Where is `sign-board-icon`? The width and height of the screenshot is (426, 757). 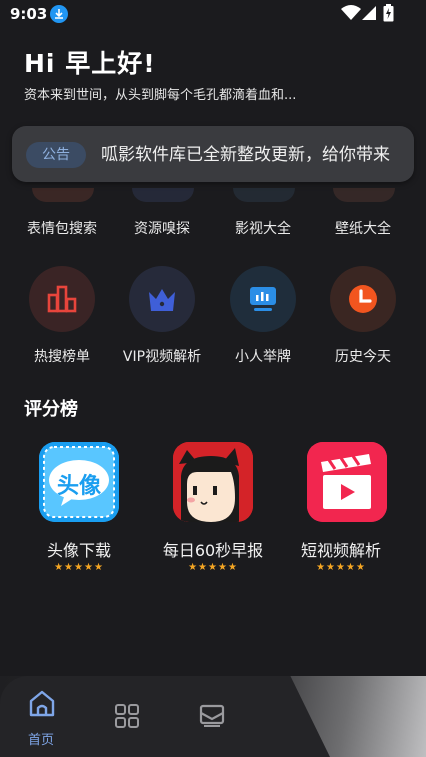
sign-board-icon is located at coordinates (263, 299).